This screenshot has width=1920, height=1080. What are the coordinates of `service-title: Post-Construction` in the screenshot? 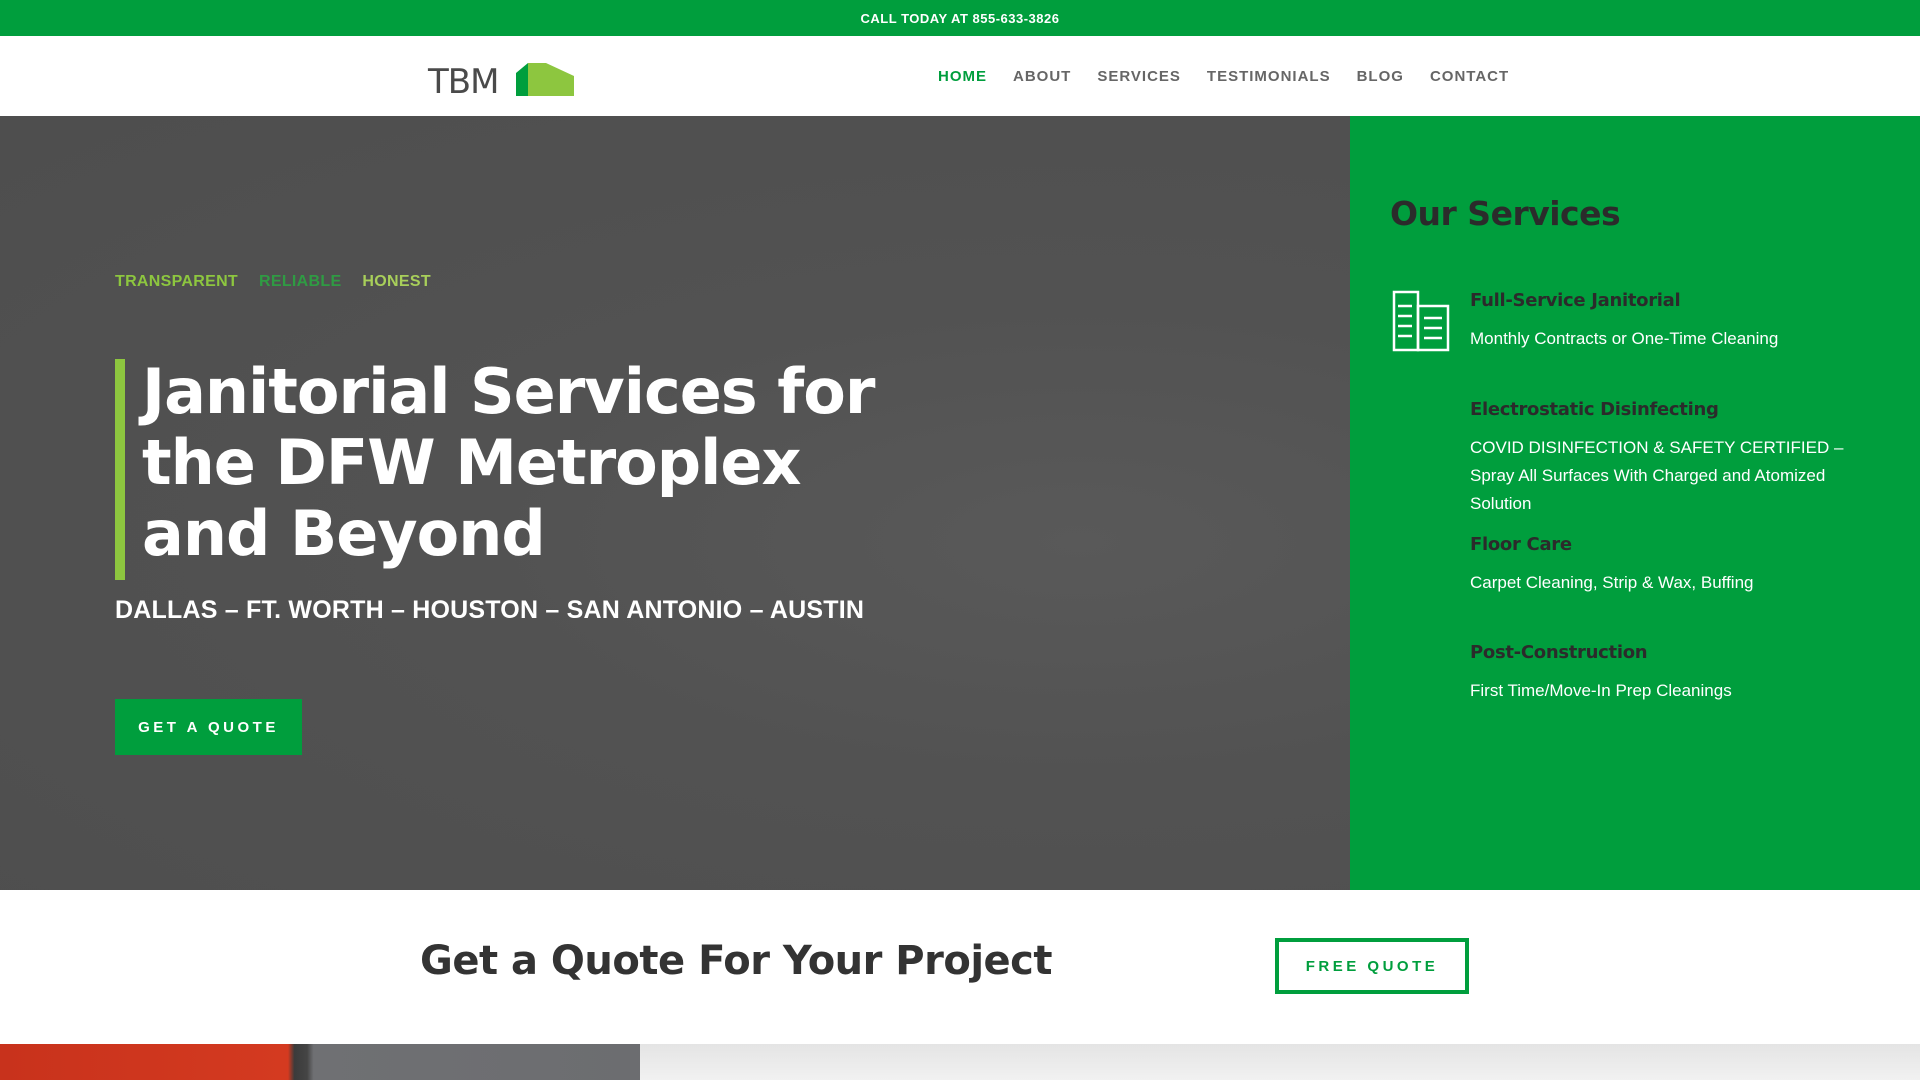 It's located at (1680, 652).